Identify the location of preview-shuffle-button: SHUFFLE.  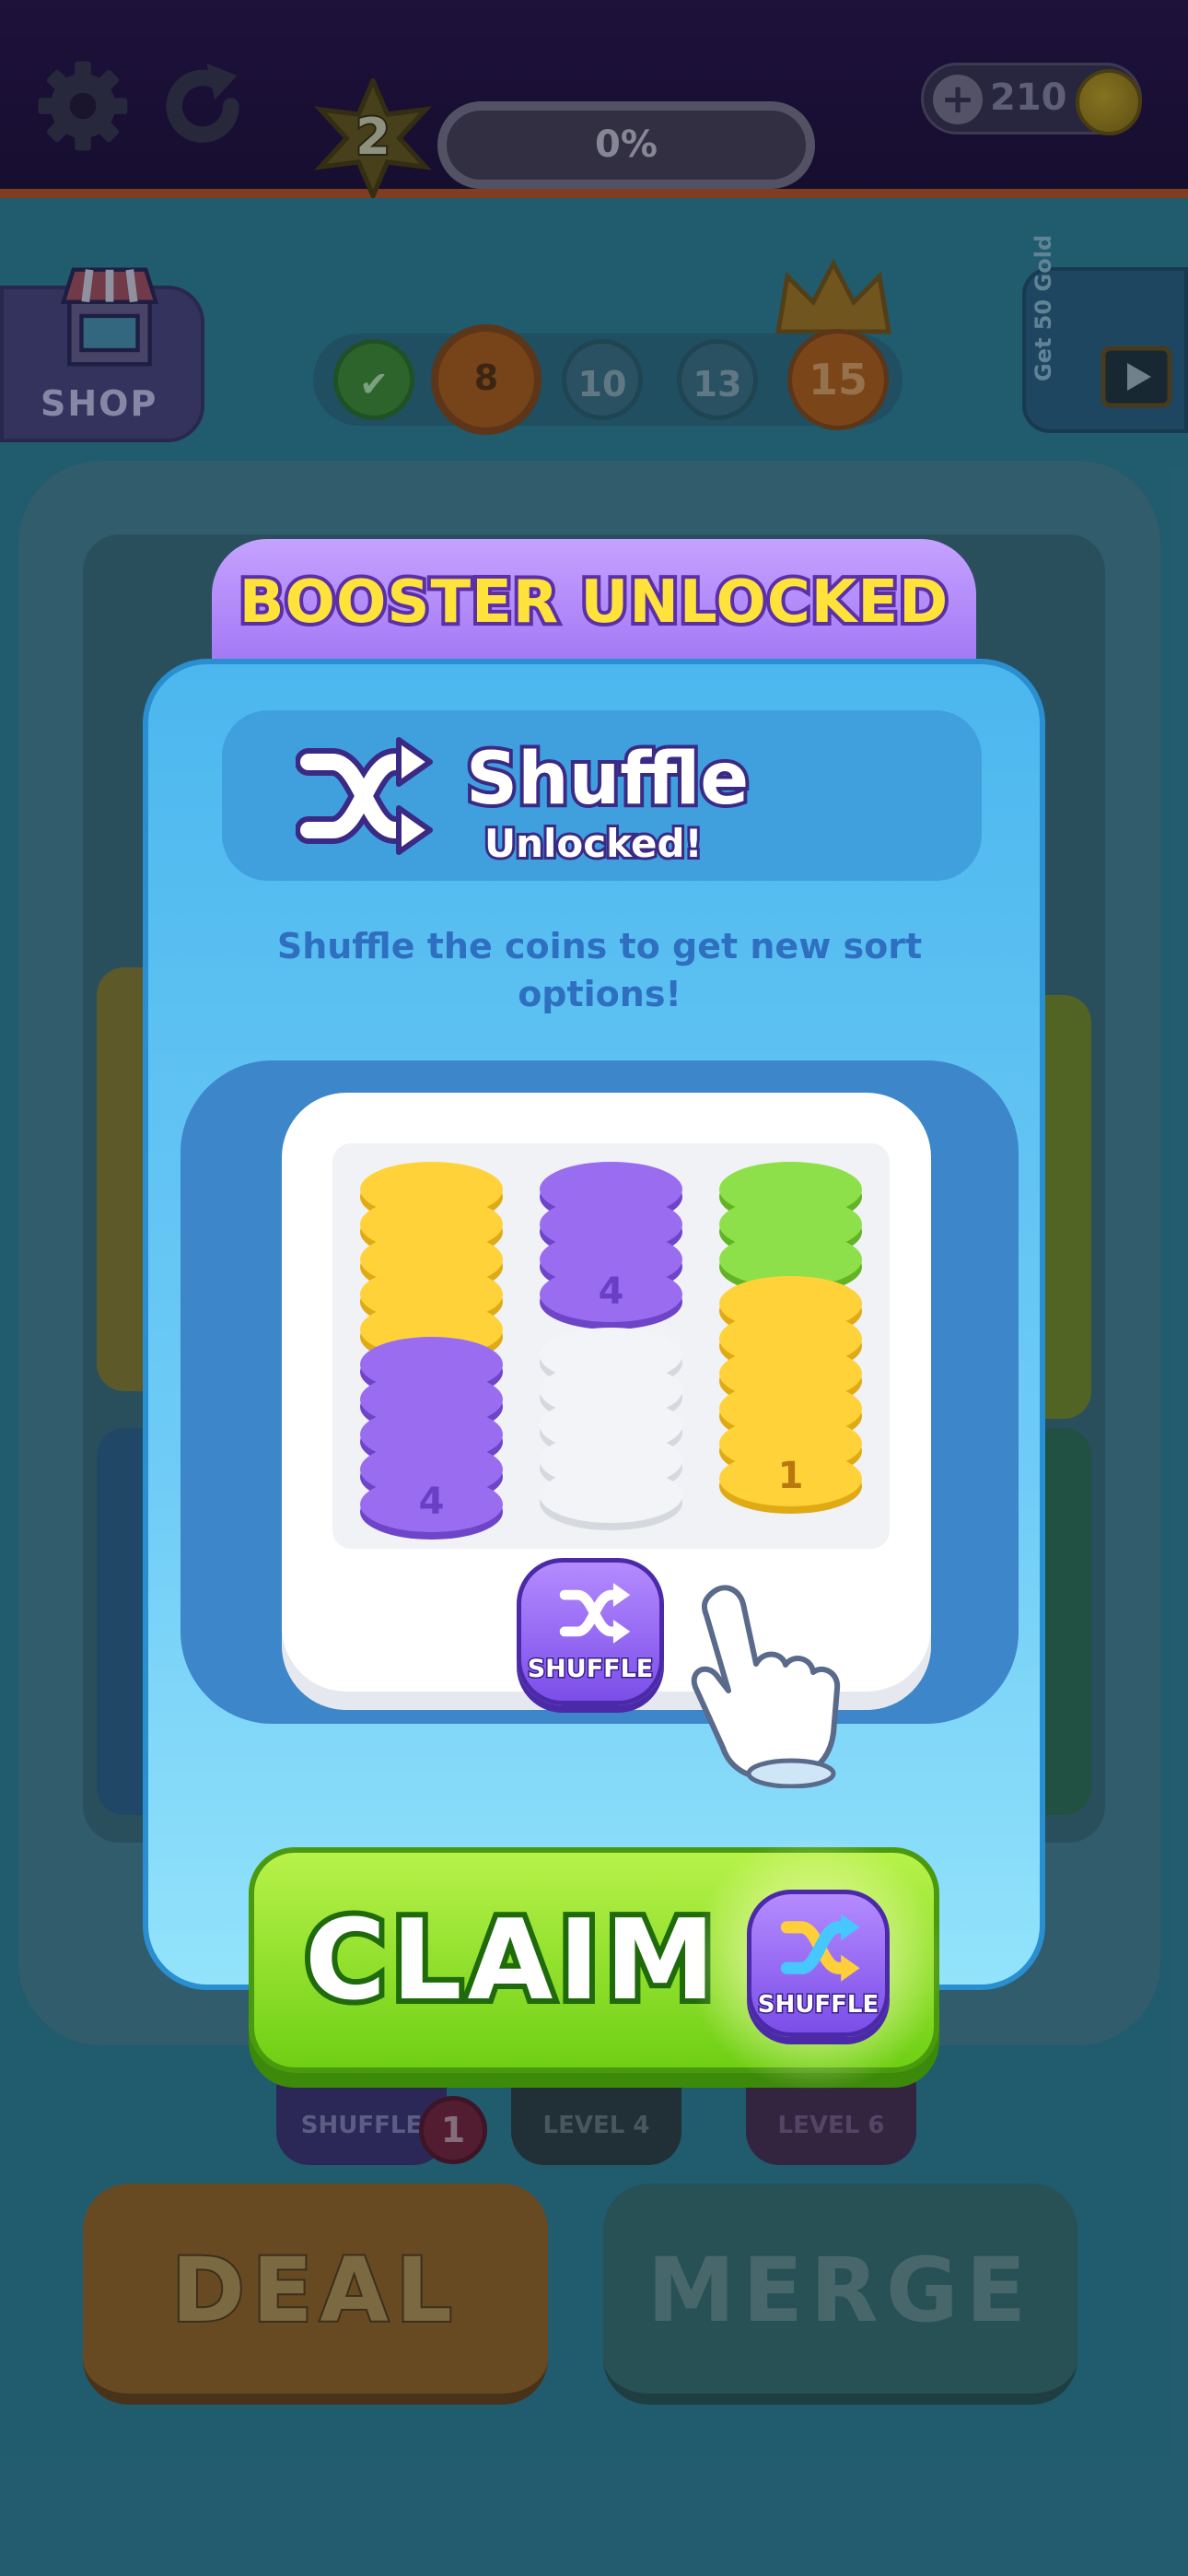
(590, 1631).